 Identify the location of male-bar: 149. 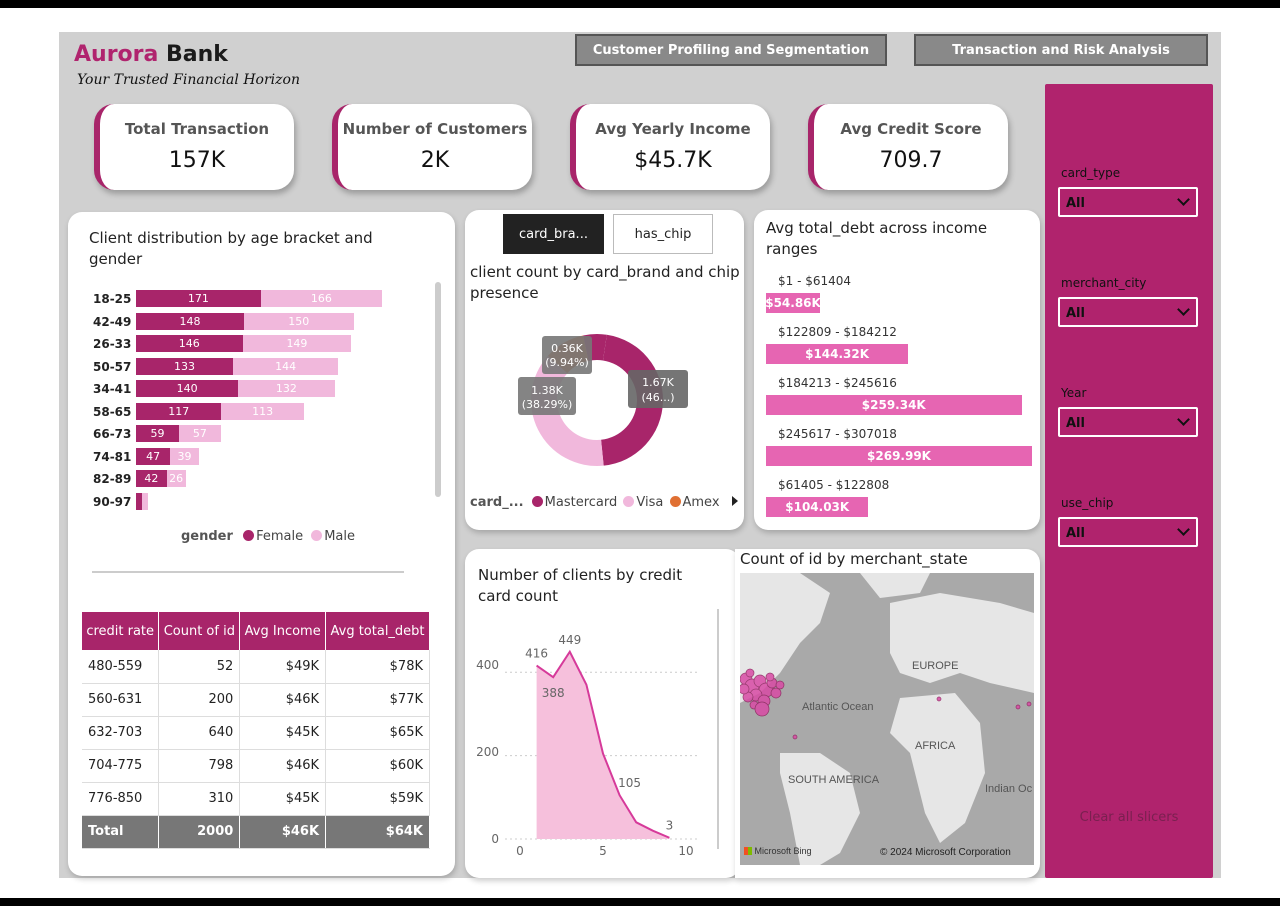
(297, 343).